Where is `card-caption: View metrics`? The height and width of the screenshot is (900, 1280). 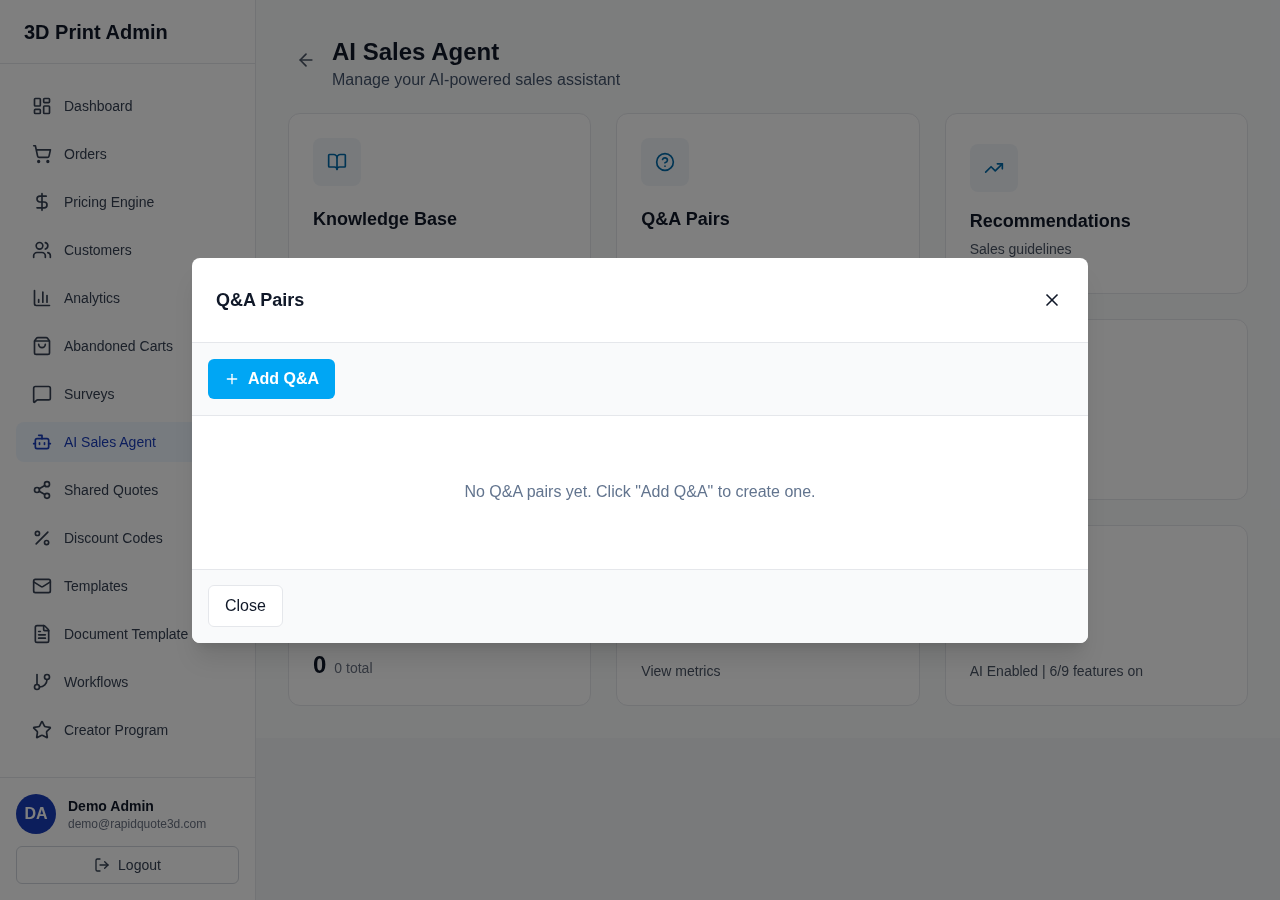
card-caption: View metrics is located at coordinates (681, 671).